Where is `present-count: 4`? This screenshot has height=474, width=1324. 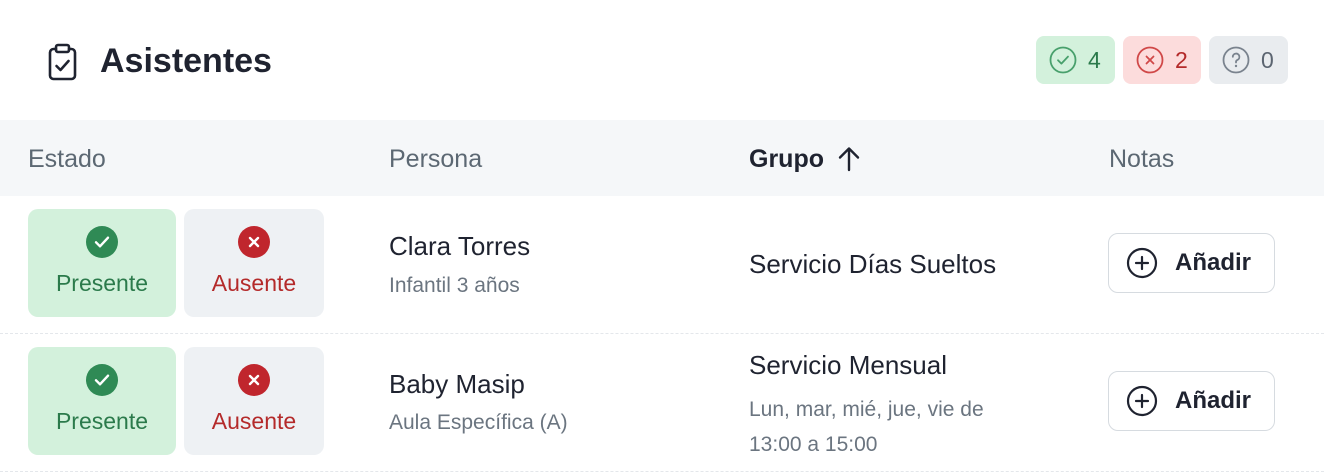
present-count: 4 is located at coordinates (1094, 59).